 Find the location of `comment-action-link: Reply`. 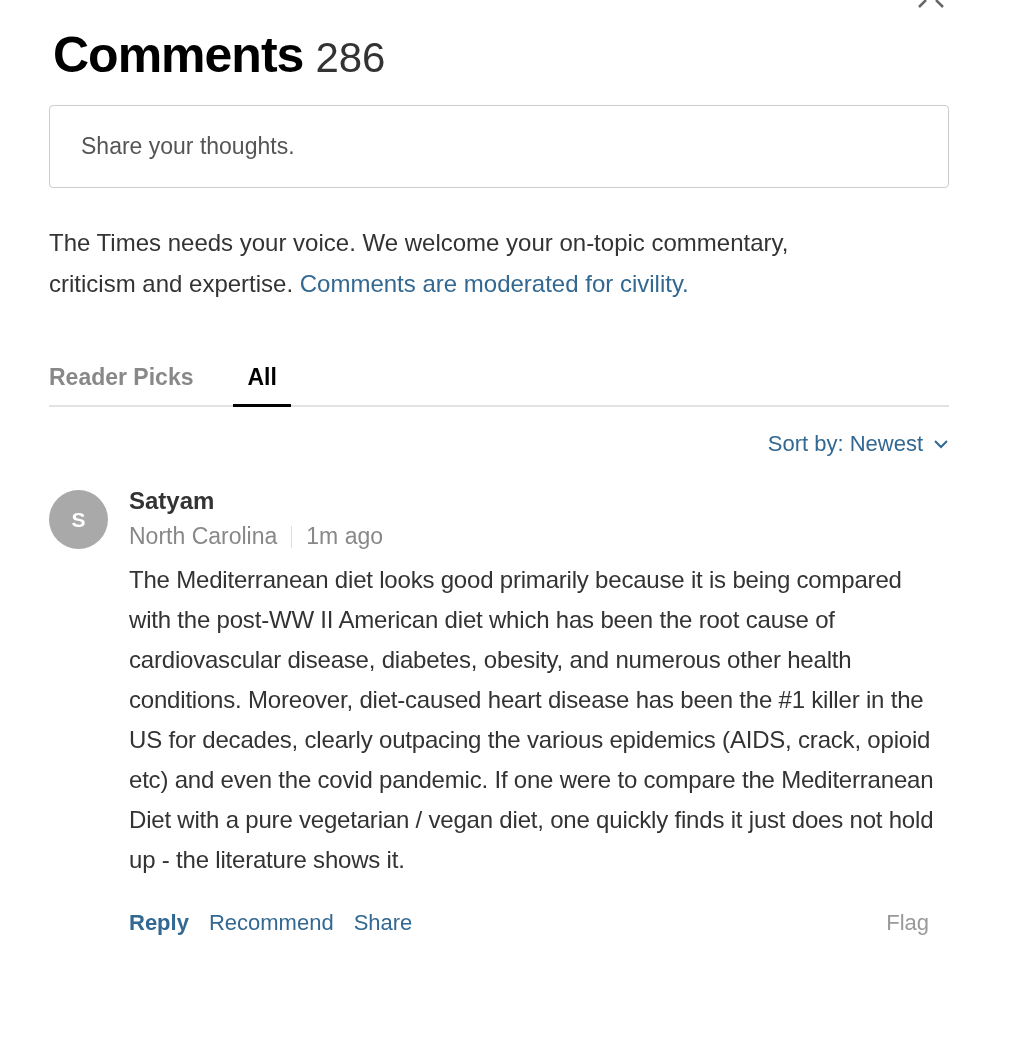

comment-action-link: Reply is located at coordinates (159, 923).